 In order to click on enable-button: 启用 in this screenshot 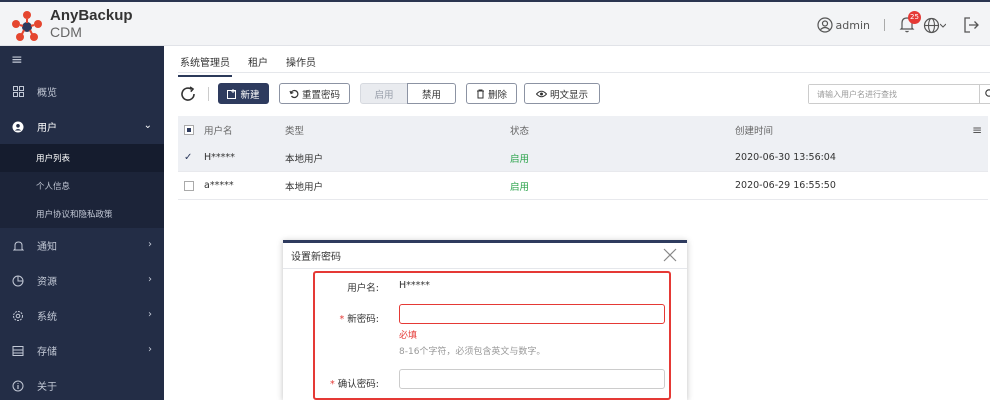, I will do `click(384, 93)`.